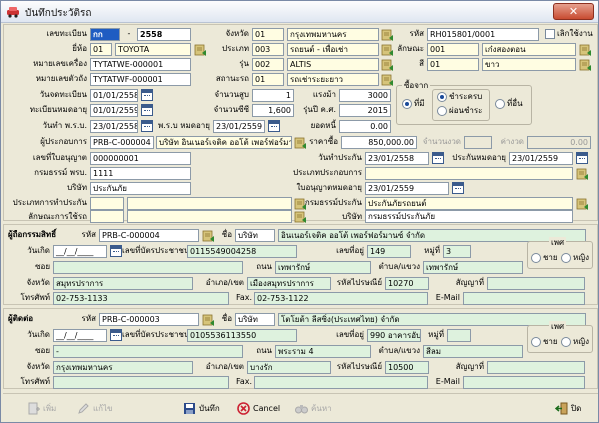 This screenshot has width=599, height=423. I want to click on renter-taxid-field: 0105536113550, so click(242, 335).